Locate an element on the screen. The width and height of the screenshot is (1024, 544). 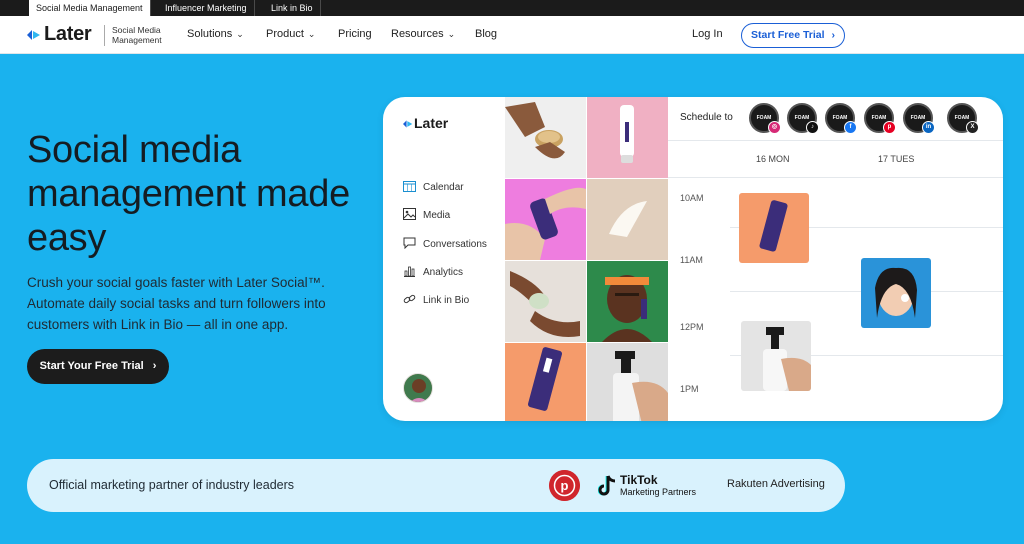
nav-blog: Blog is located at coordinates (486, 34).